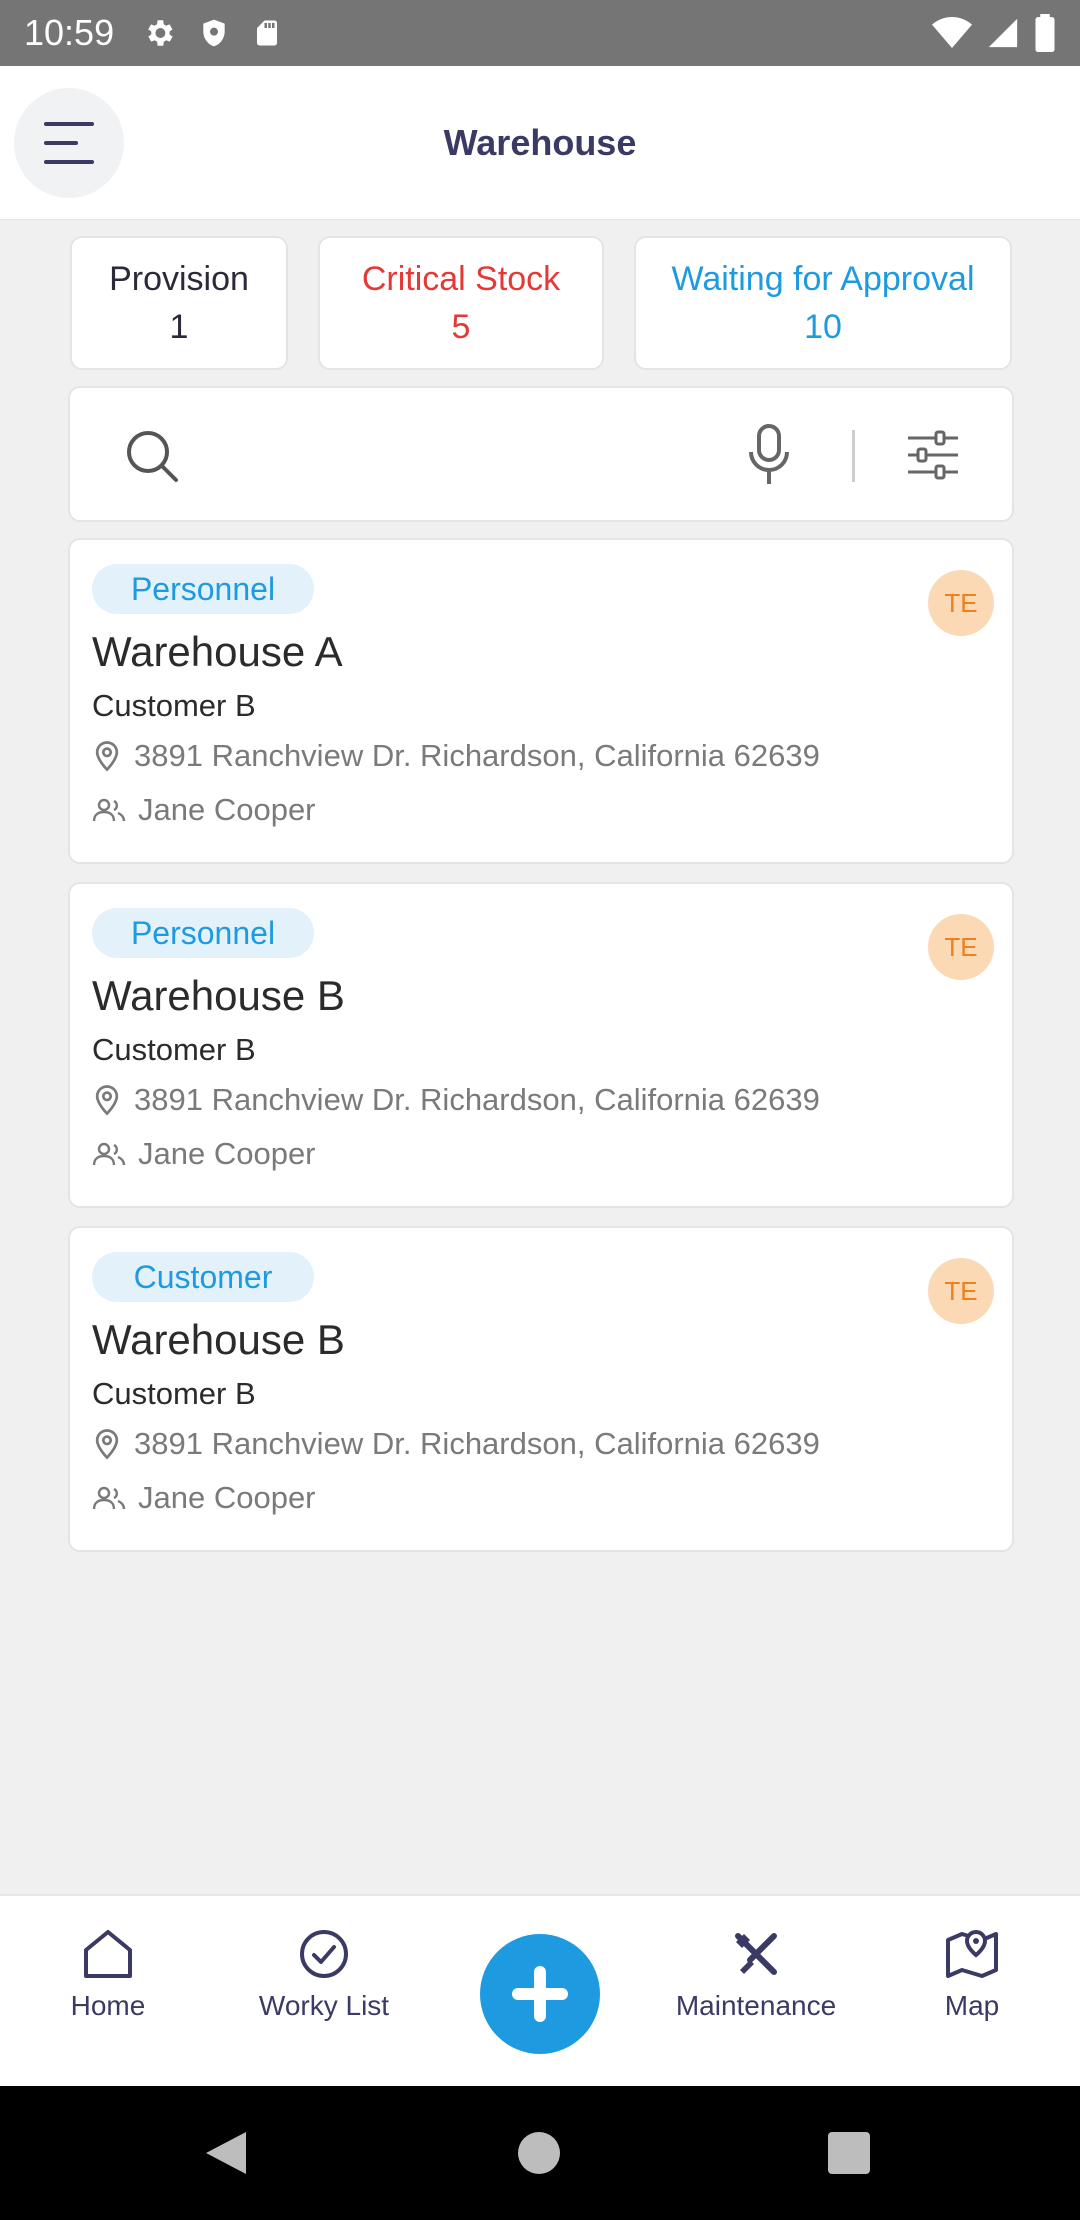 This screenshot has height=2220, width=1080. Describe the element at coordinates (756, 1954) in the screenshot. I see `tools-icon` at that location.